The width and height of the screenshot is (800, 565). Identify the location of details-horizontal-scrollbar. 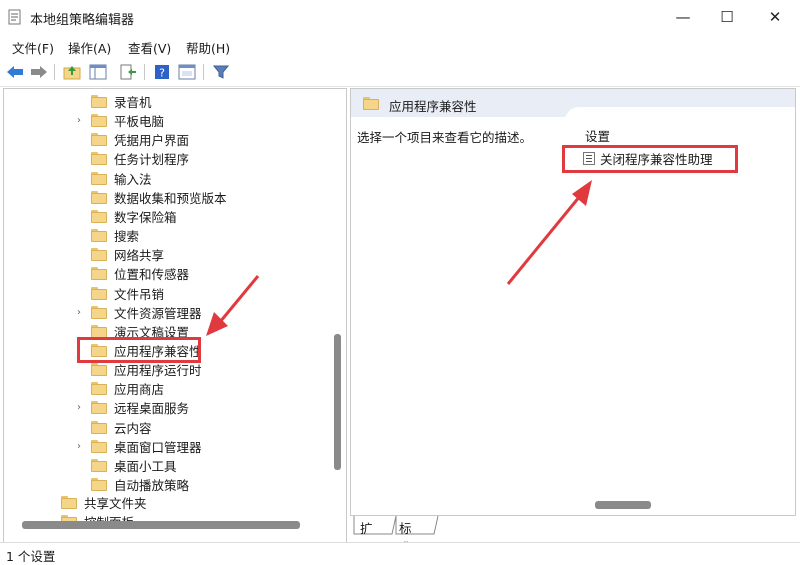
(623, 505).